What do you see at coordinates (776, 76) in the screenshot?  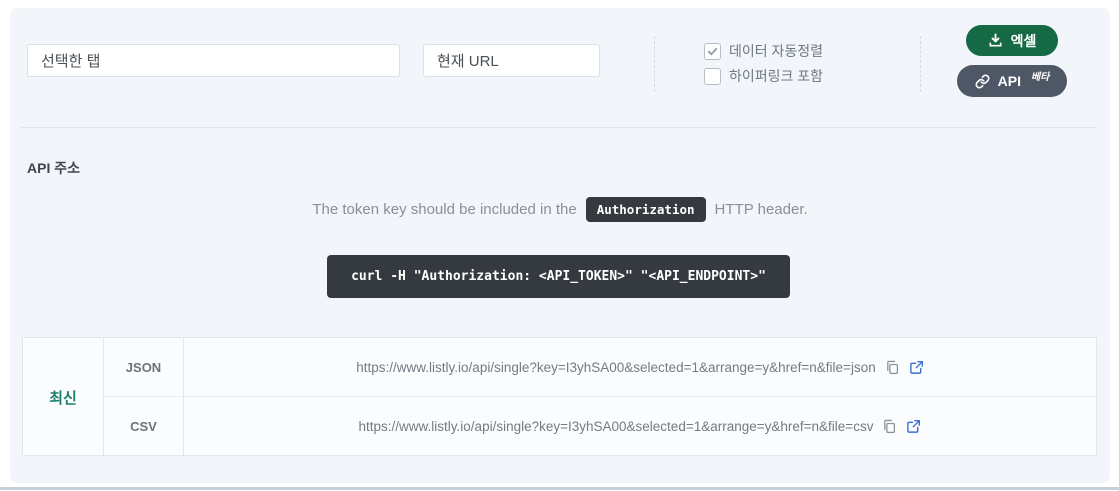 I see `checkbox-label: 하이퍼링크 포함` at bounding box center [776, 76].